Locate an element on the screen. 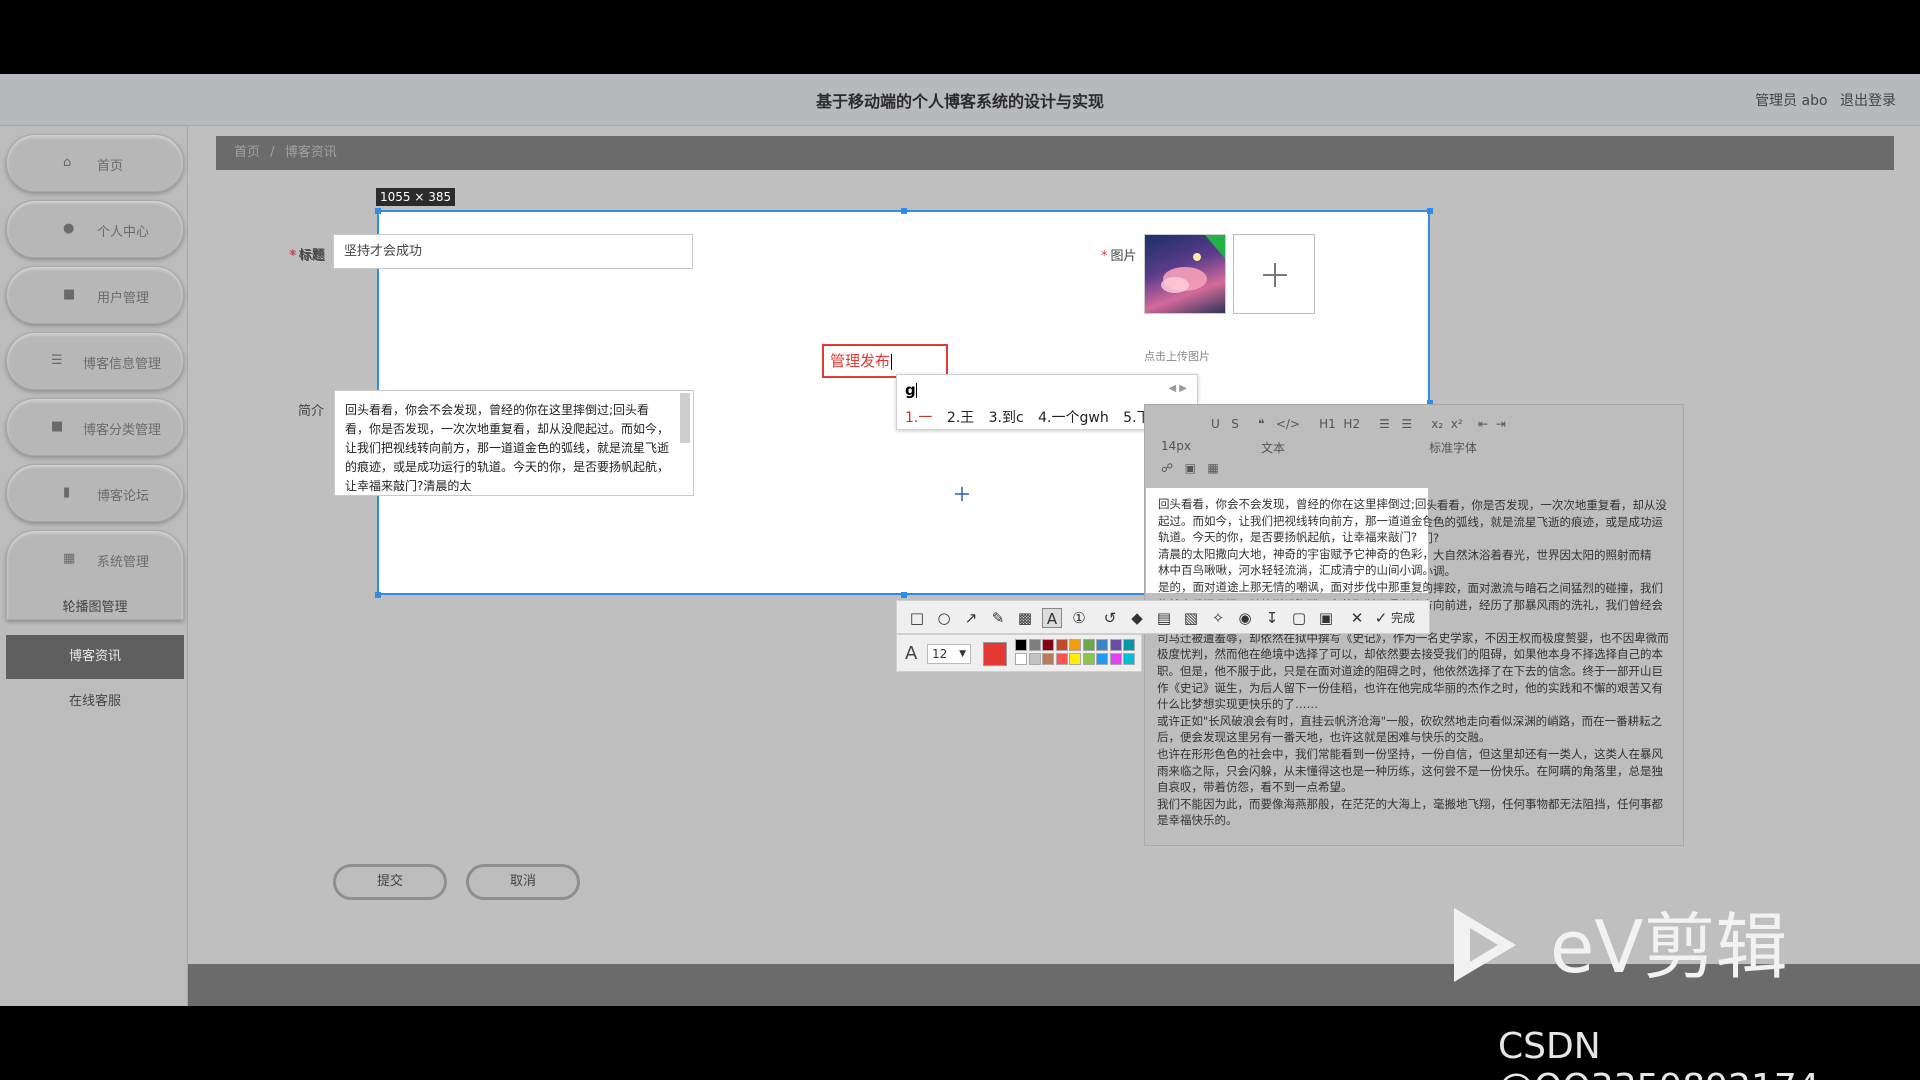 Image resolution: width=1920 pixels, height=1080 pixels. breadcrumb: 首页 / 博客资讯 is located at coordinates (1055, 153).